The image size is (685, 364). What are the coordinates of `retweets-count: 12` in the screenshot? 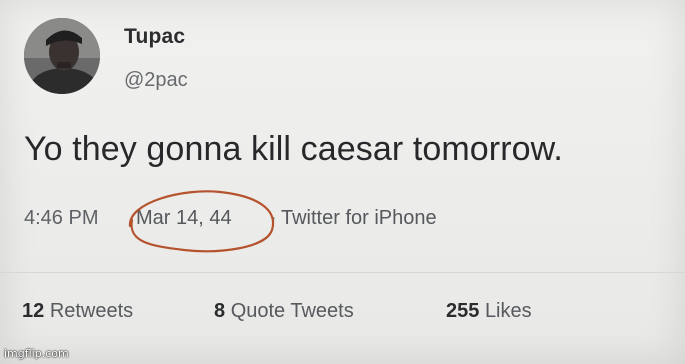 It's located at (33, 311).